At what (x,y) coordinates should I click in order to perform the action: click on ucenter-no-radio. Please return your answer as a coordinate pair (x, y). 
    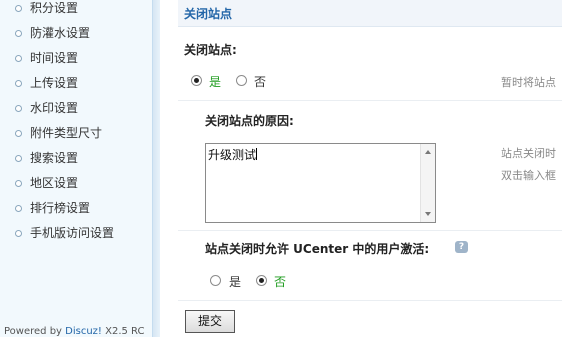
    Looking at the image, I should click on (261, 280).